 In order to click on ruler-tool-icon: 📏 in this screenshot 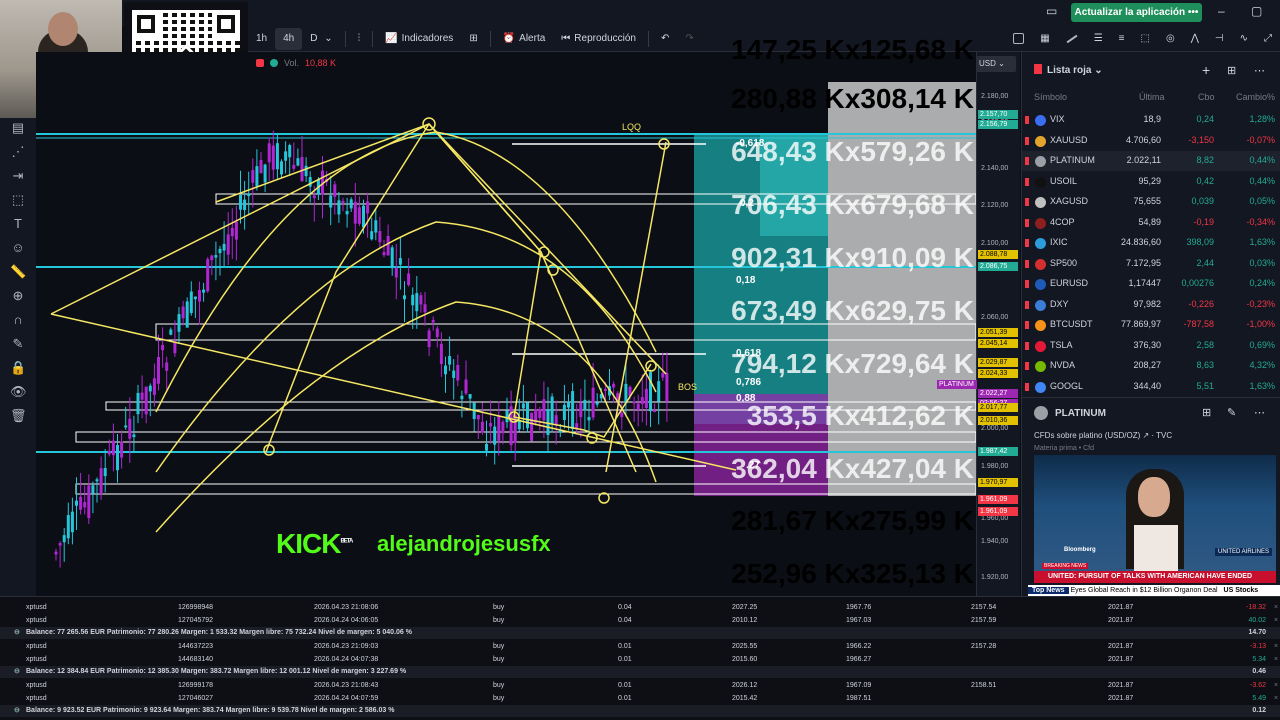, I will do `click(18, 272)`.